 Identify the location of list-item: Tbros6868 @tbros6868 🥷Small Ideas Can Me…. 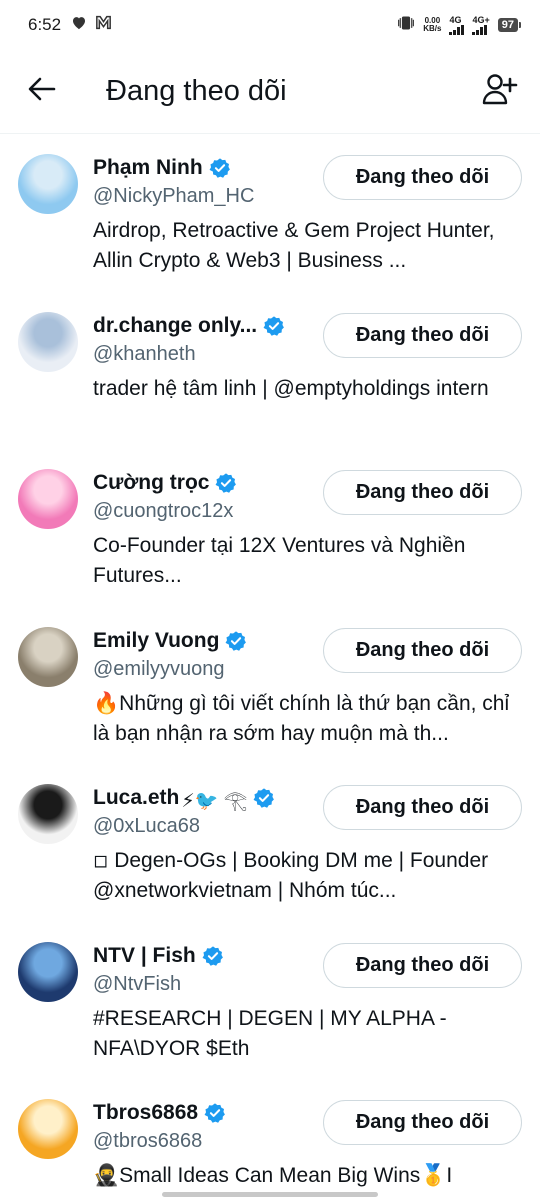
(270, 1140).